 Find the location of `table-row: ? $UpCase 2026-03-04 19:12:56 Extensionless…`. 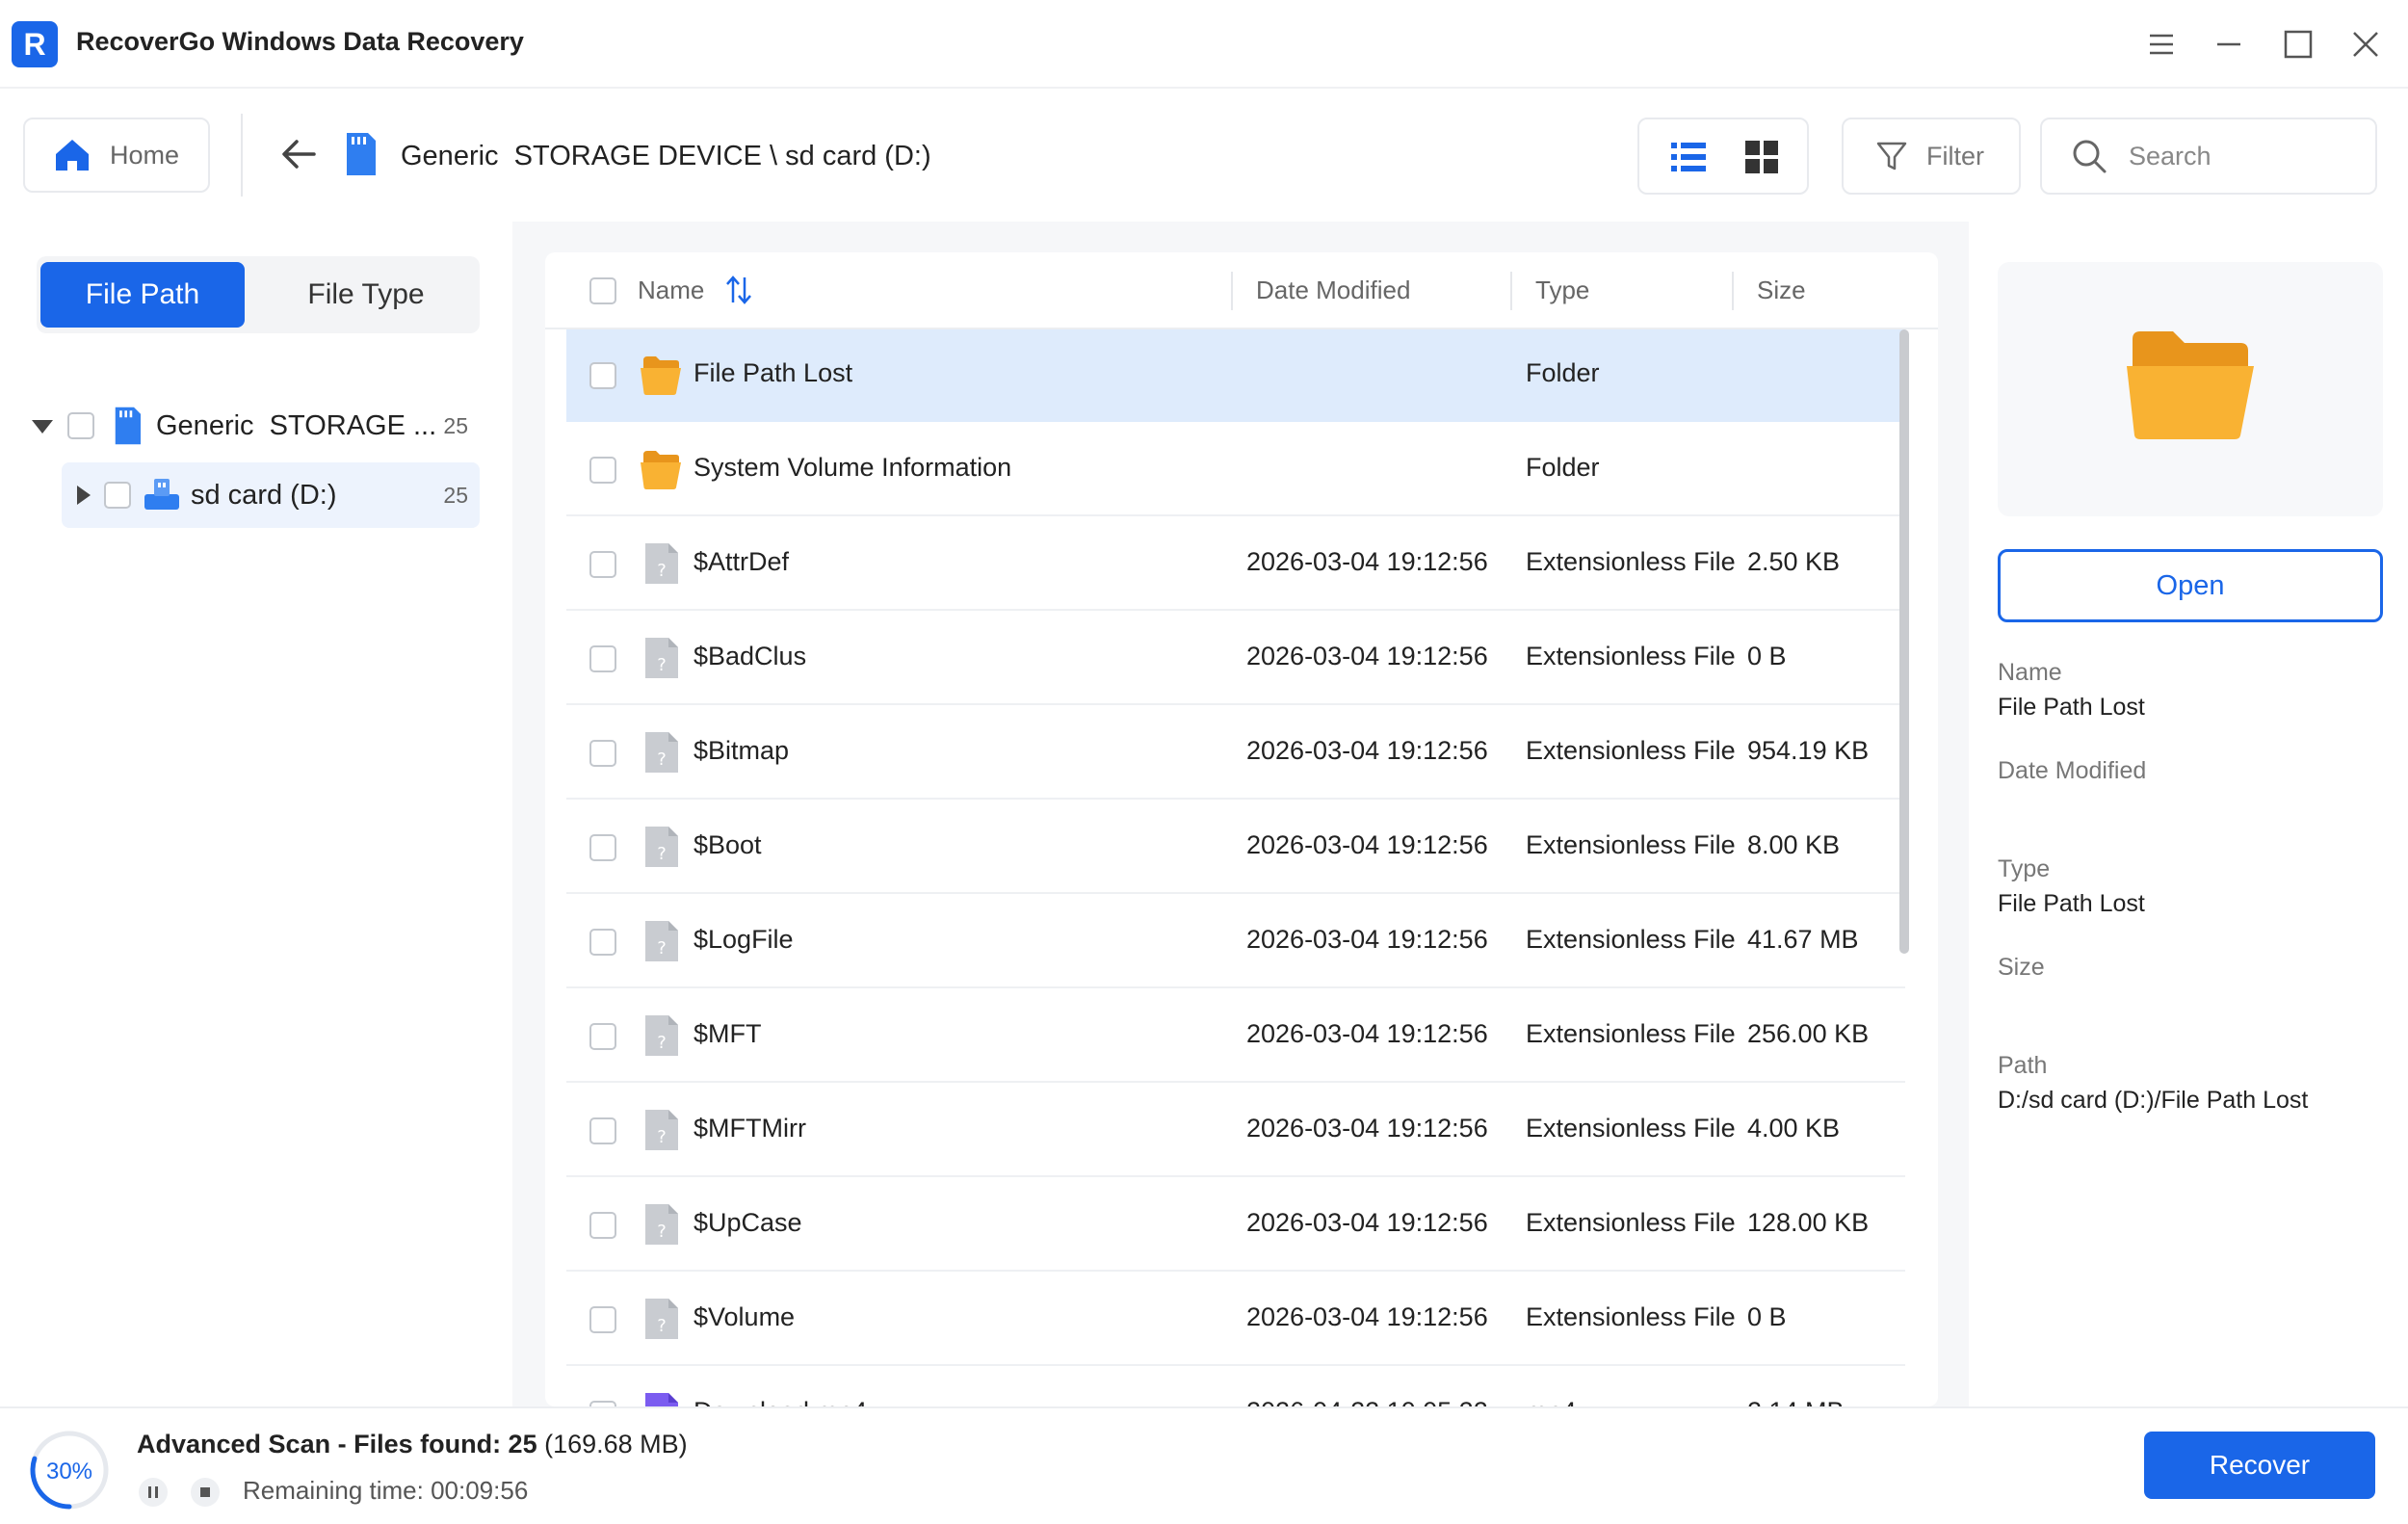

table-row: ? $UpCase 2026-03-04 19:12:56 Extensionless… is located at coordinates (1235, 1225).